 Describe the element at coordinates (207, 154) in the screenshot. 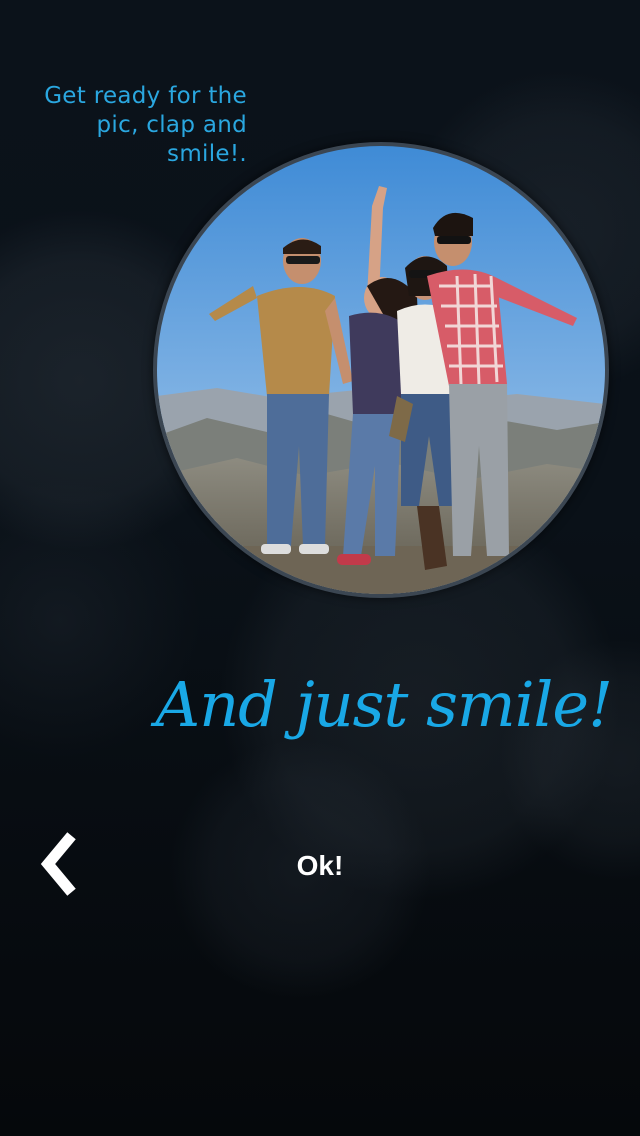

I see `hint-line-3: smile!.` at that location.